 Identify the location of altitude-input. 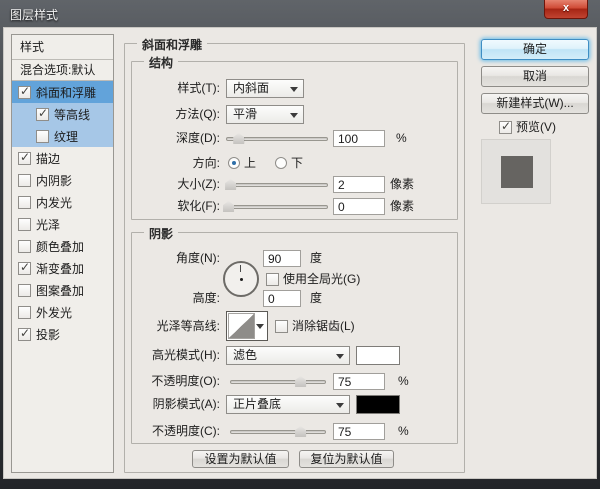
(282, 298).